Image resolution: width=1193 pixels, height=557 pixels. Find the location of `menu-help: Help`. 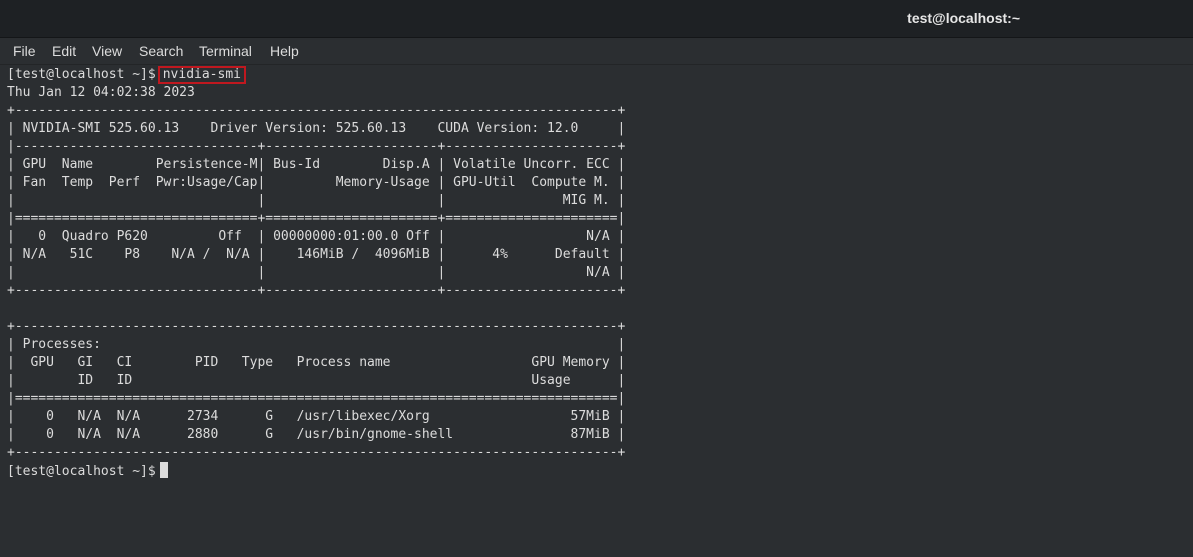

menu-help: Help is located at coordinates (284, 51).